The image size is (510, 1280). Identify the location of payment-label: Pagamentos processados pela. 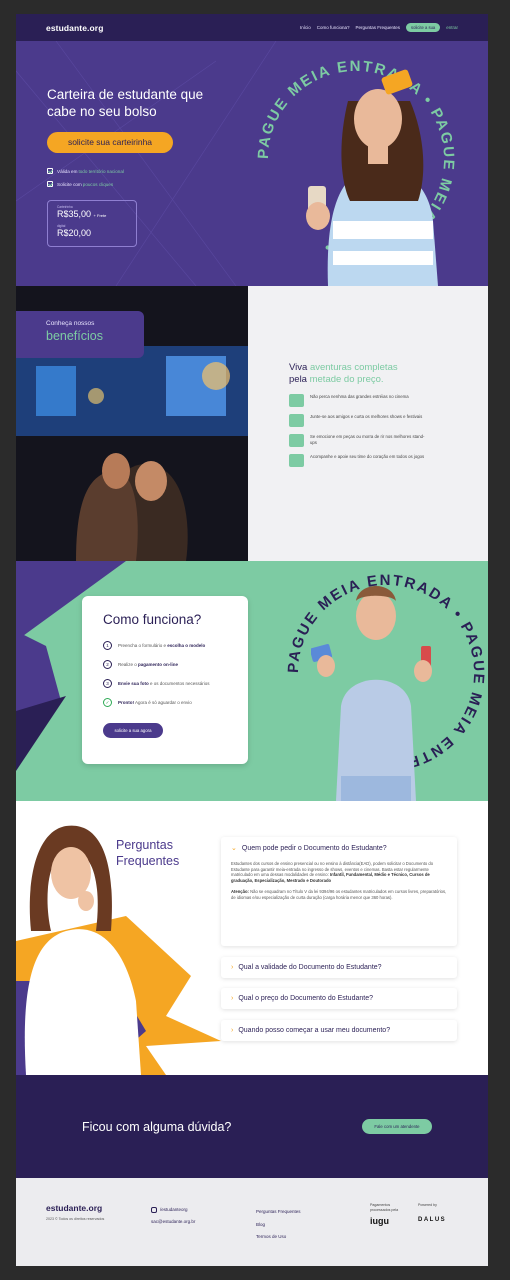
(384, 1207).